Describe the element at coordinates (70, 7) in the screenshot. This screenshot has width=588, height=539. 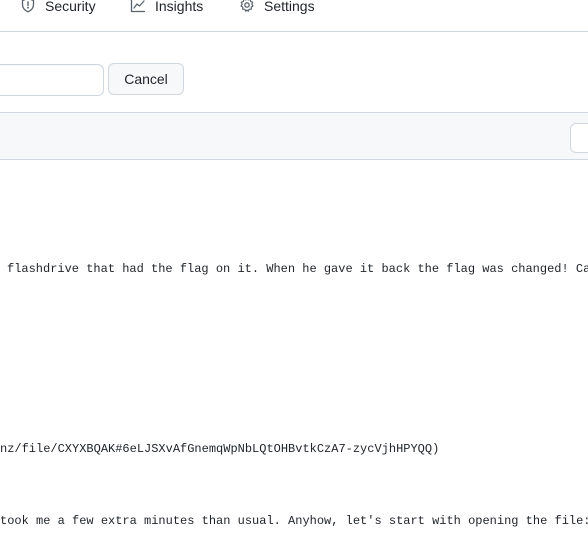
I see `nav-tab-security-label: Security` at that location.